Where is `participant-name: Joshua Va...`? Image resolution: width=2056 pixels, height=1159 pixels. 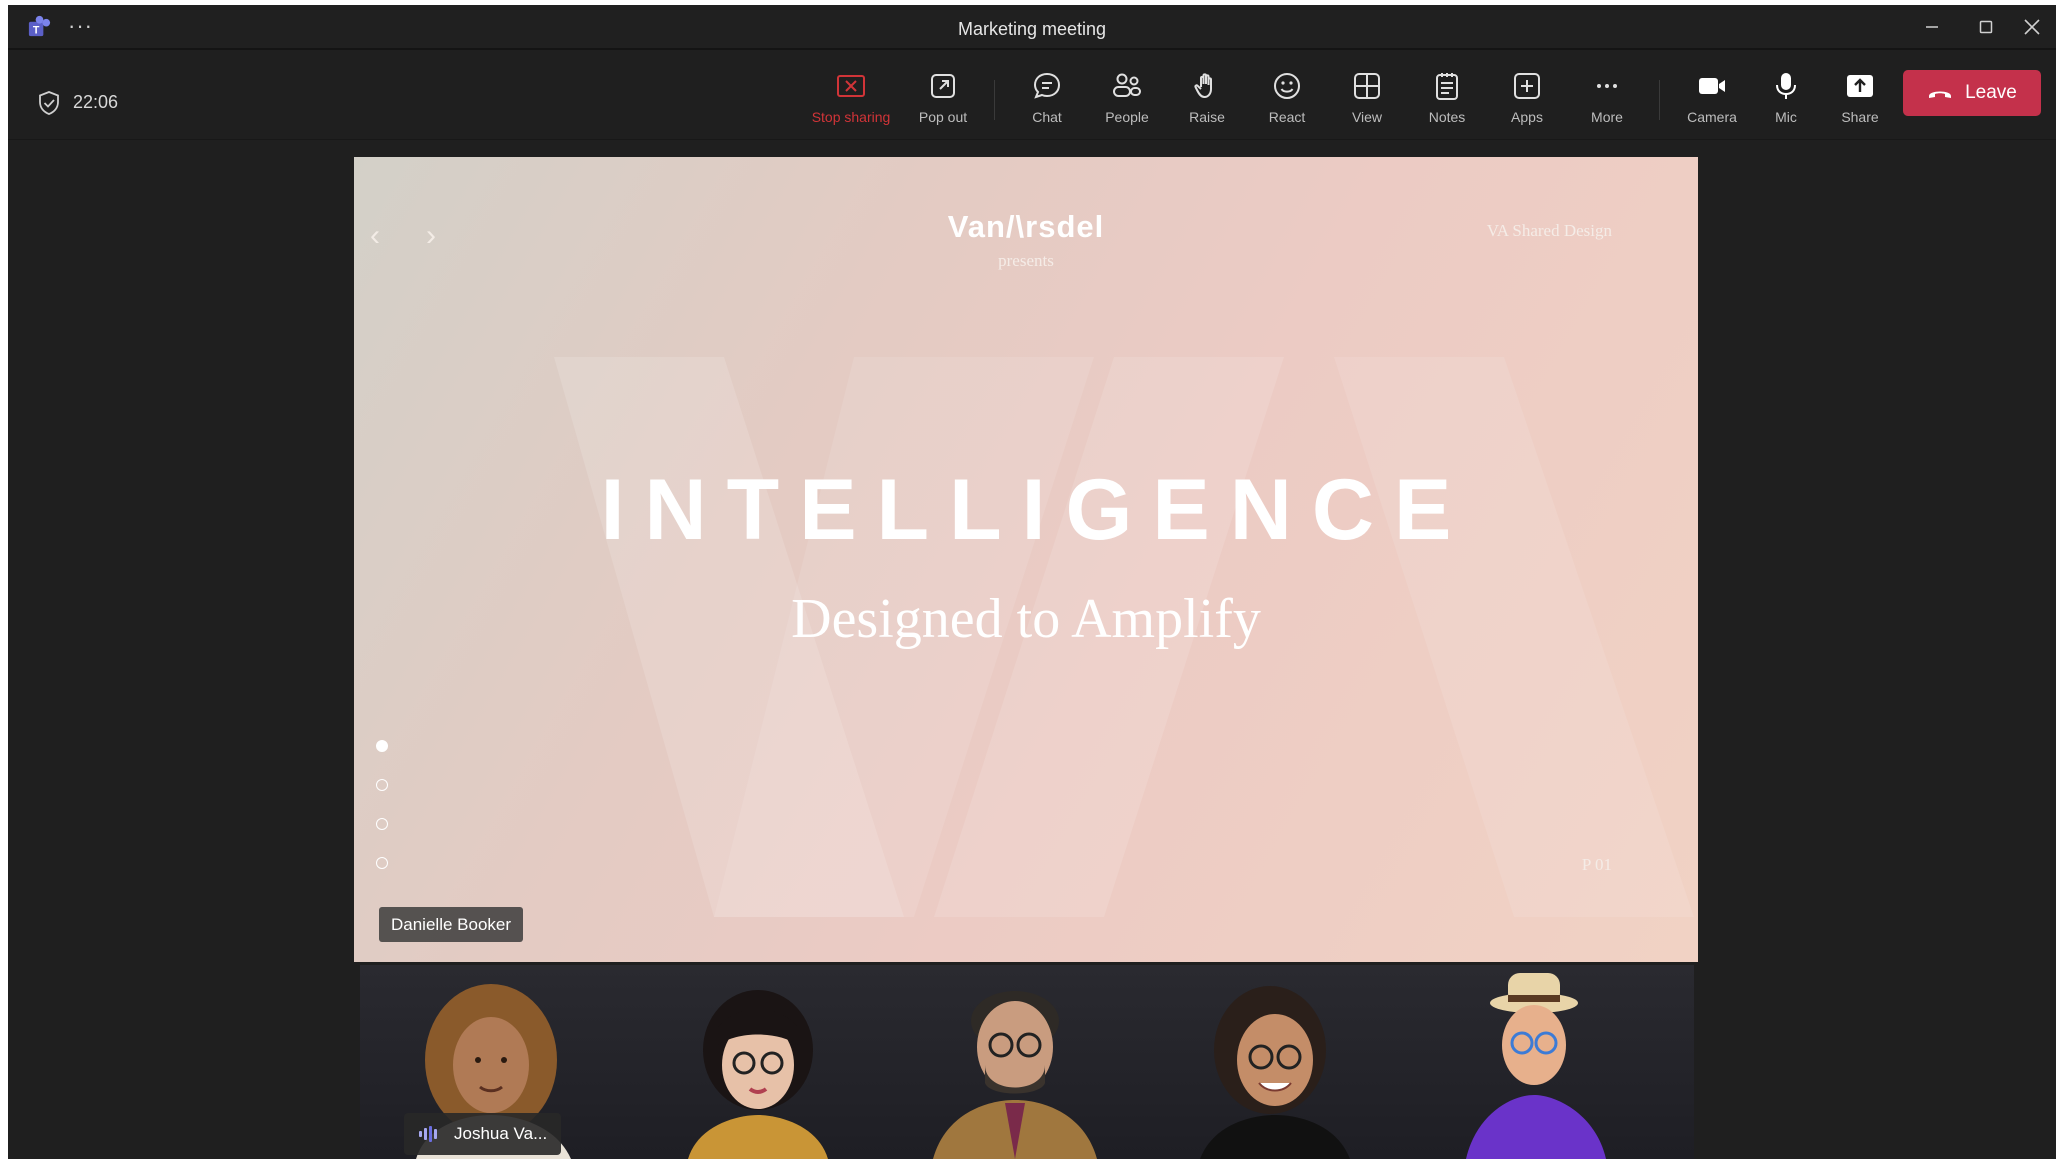 participant-name: Joshua Va... is located at coordinates (501, 1133).